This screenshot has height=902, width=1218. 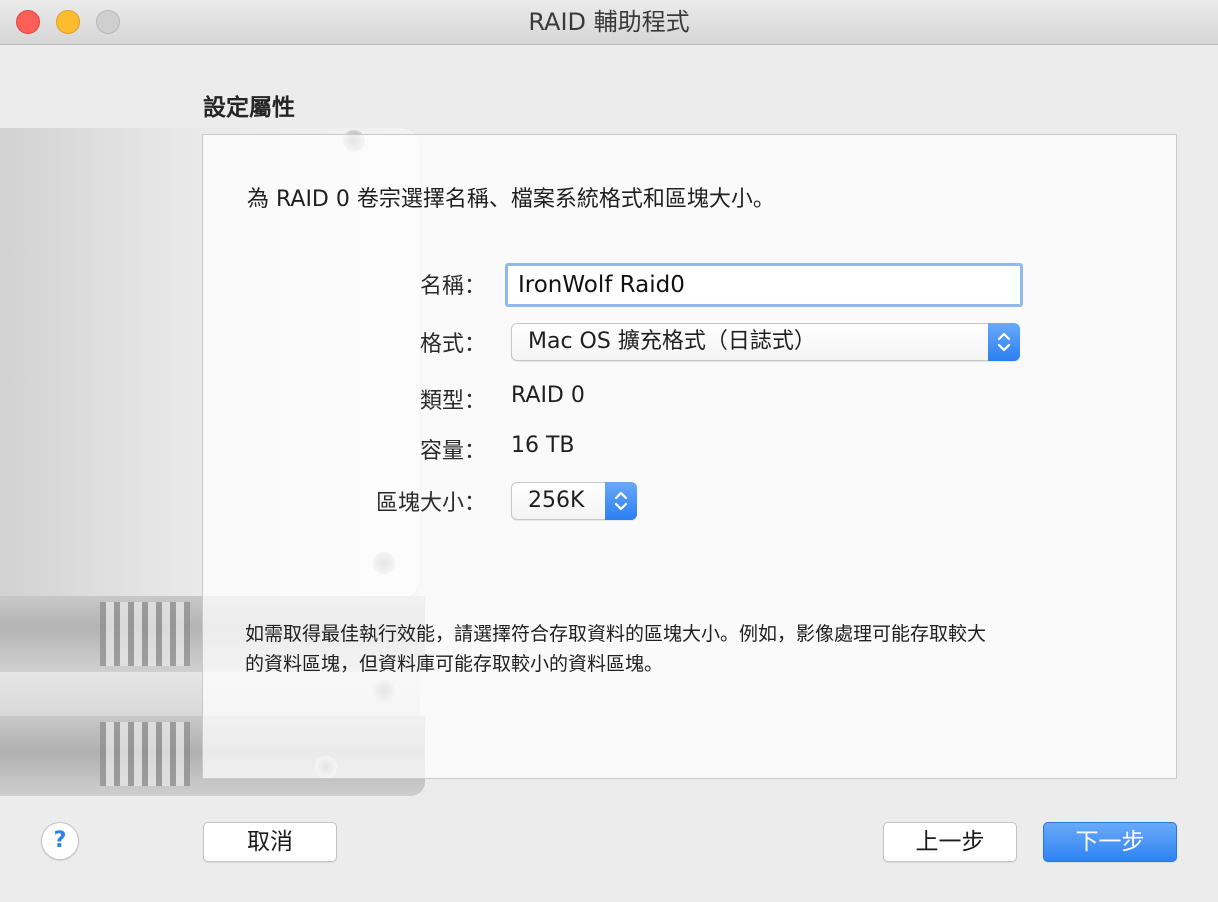 I want to click on section-title: 設定屬性, so click(x=249, y=108).